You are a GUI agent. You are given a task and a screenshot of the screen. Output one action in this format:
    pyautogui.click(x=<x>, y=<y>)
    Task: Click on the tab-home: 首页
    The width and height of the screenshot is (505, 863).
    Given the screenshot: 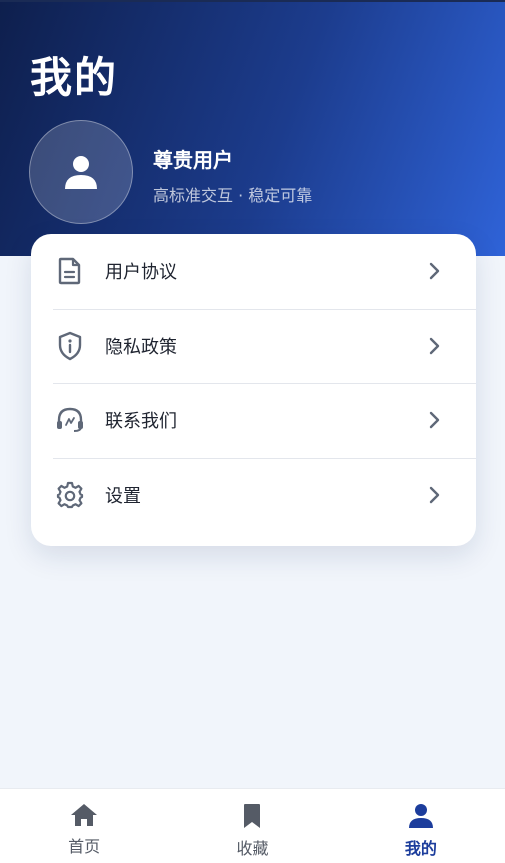 What is the action you would take?
    pyautogui.click(x=84, y=826)
    